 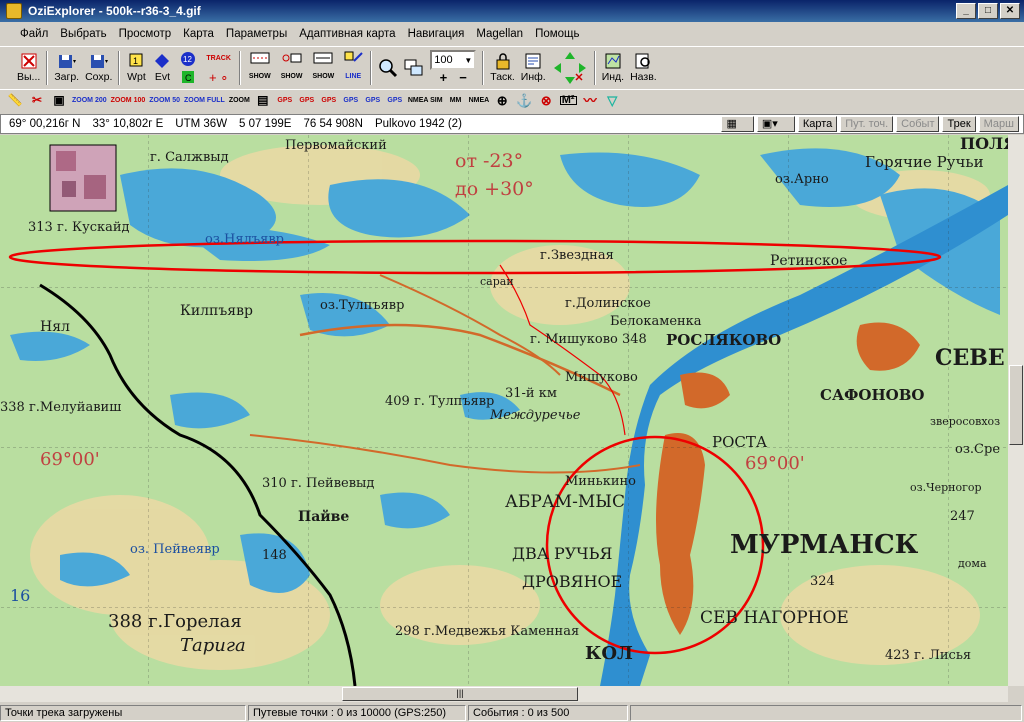 What do you see at coordinates (590, 101) in the screenshot?
I see `profile-button: 〰` at bounding box center [590, 101].